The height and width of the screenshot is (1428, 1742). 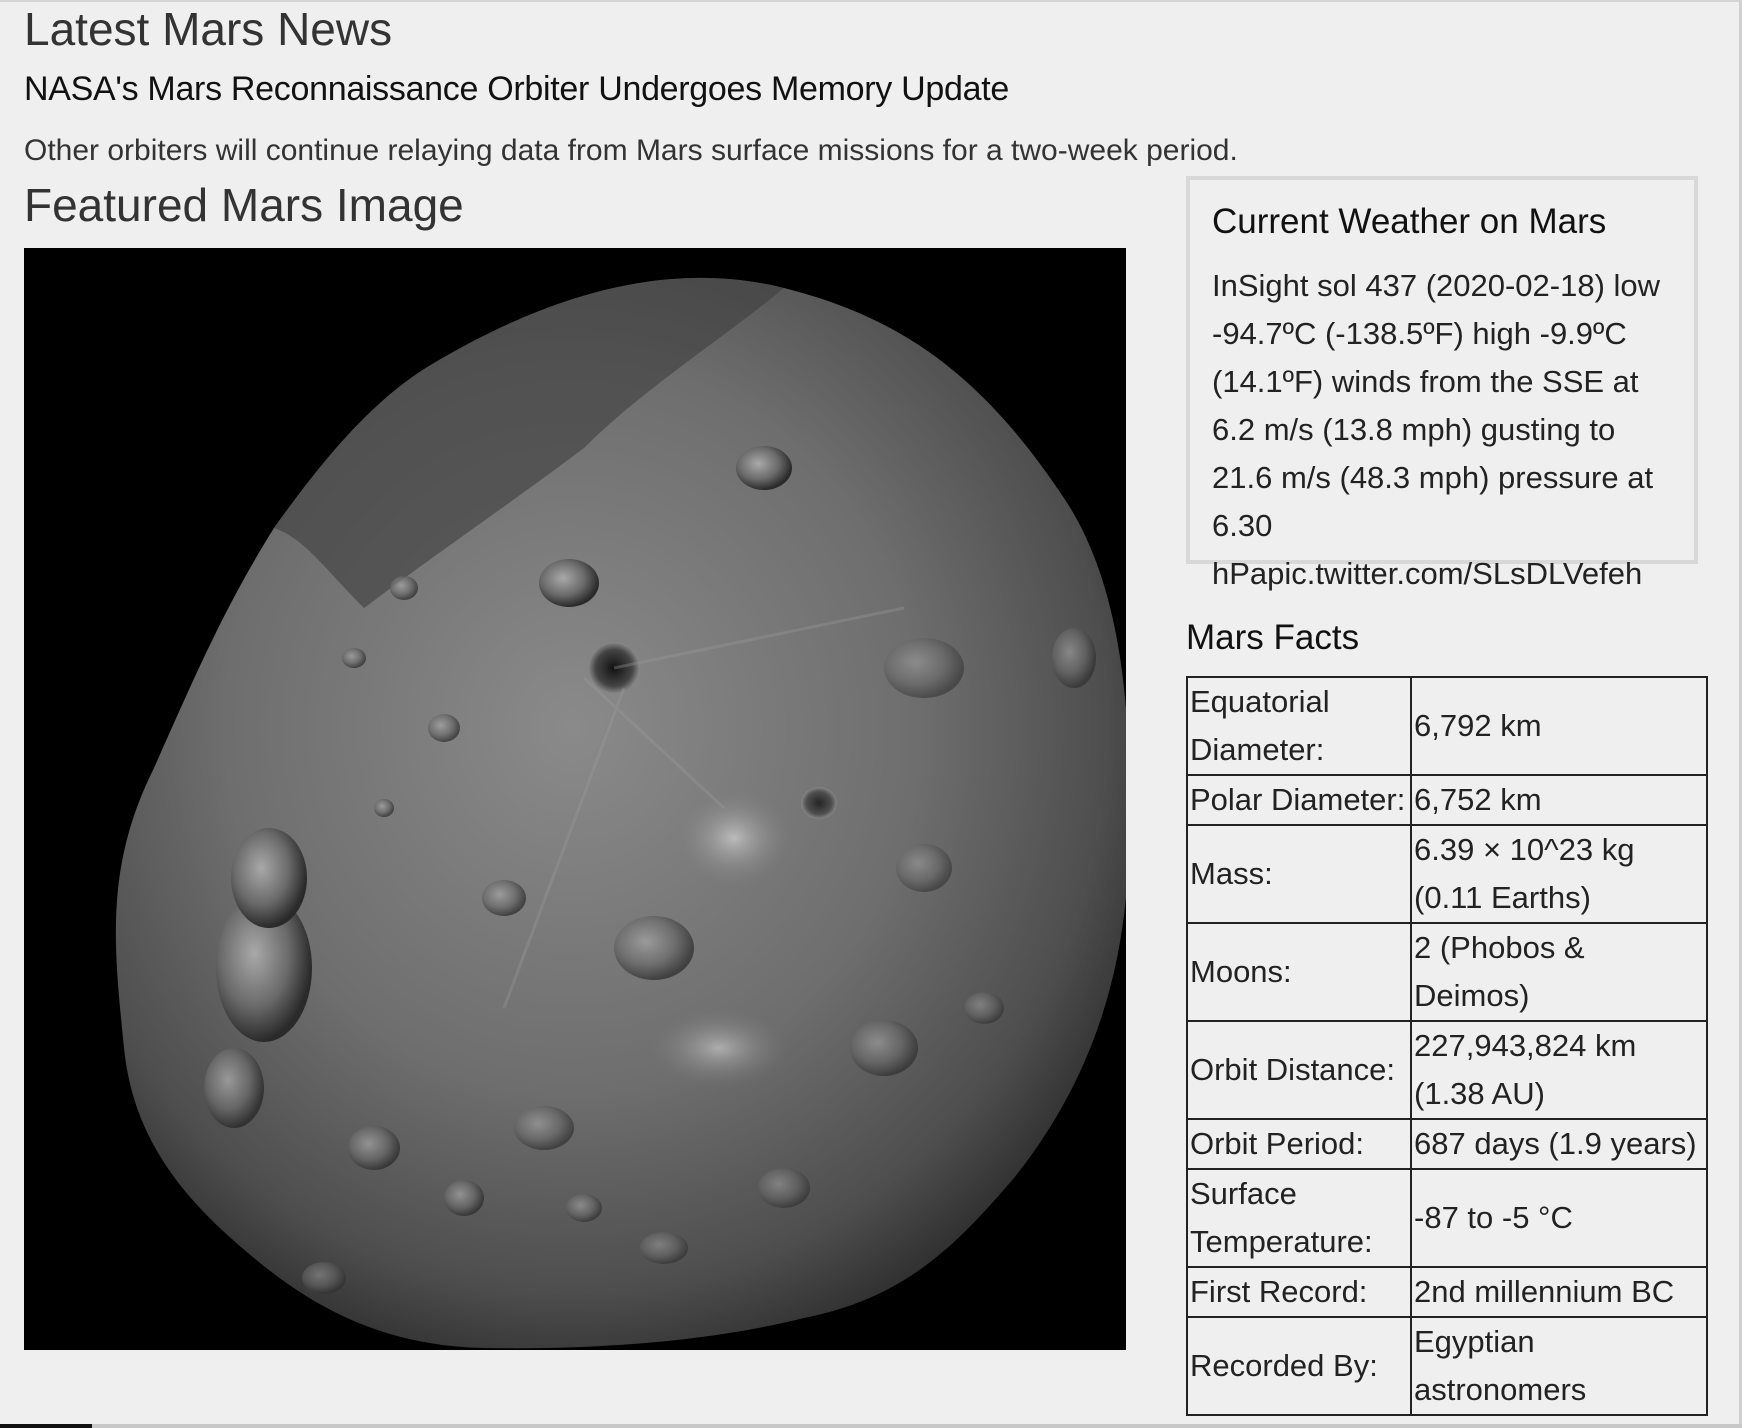 I want to click on weather-title: Current Weather on Mars, so click(x=1409, y=221).